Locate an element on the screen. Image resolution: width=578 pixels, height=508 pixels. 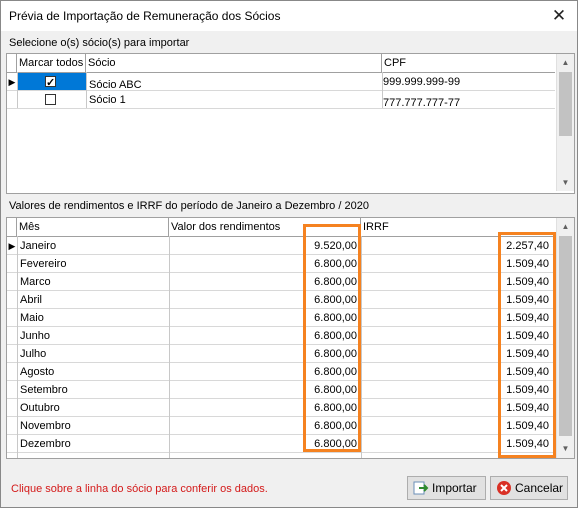
month-row: Agosto 6.800,00 1.509,40 is located at coordinates (281, 372).